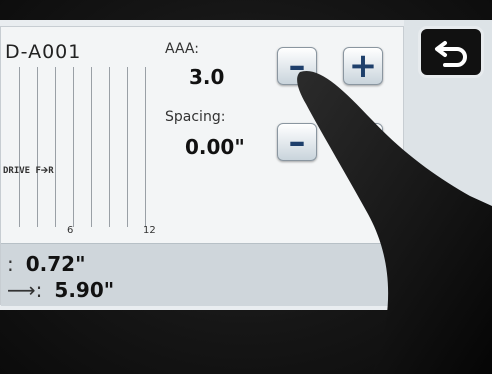  I want to click on size-decrease-button: –, so click(297, 66).